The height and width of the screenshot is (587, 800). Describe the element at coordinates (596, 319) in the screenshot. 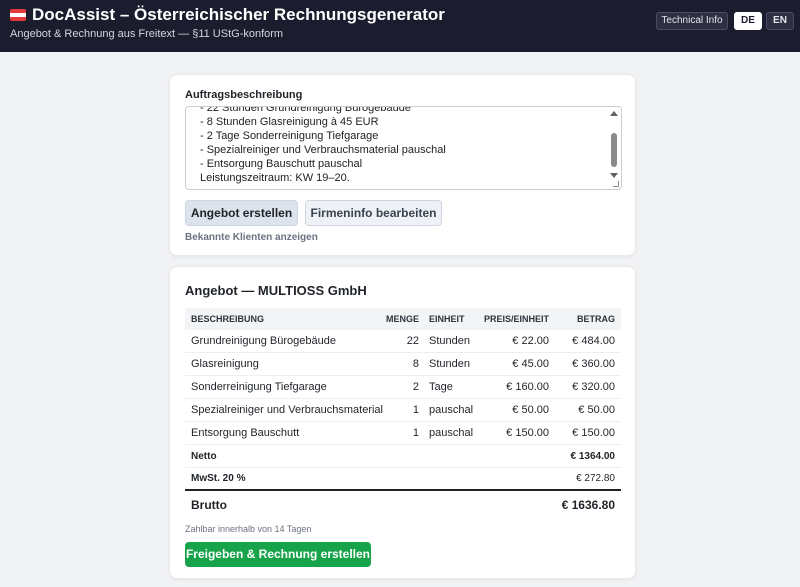

I see `column-header-amount: BETRAG` at that location.